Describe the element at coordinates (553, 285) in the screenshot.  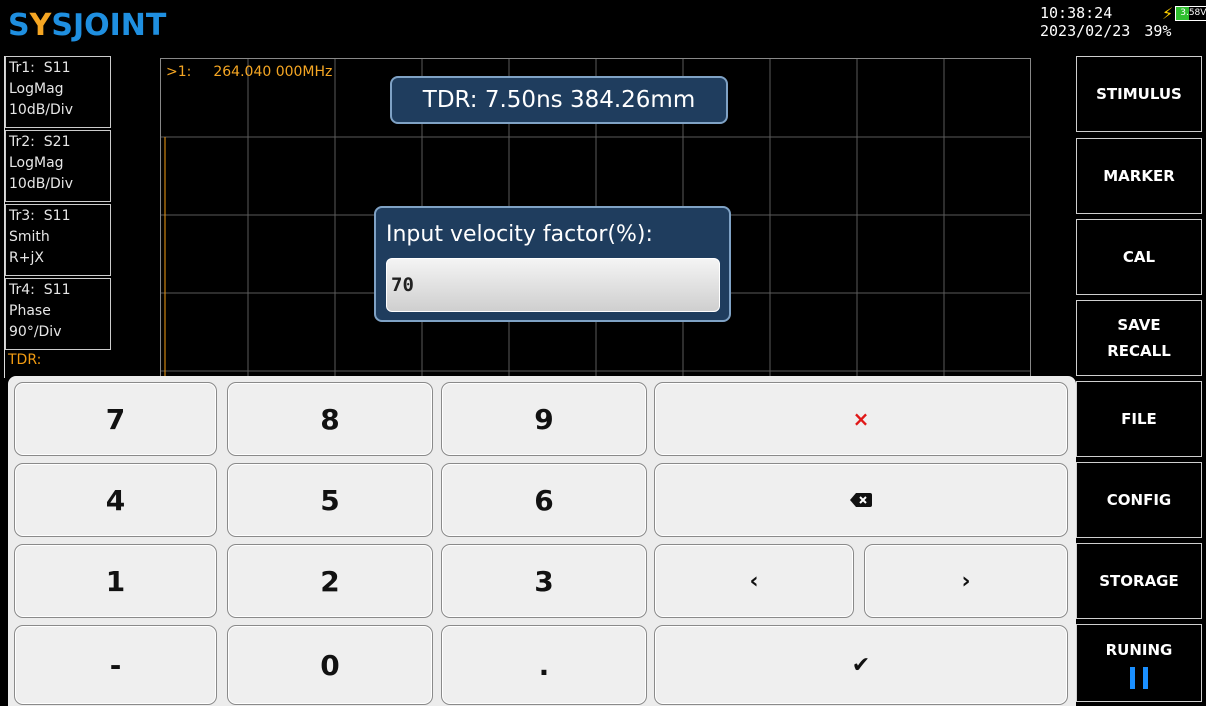
I see `velocity-factor-input` at that location.